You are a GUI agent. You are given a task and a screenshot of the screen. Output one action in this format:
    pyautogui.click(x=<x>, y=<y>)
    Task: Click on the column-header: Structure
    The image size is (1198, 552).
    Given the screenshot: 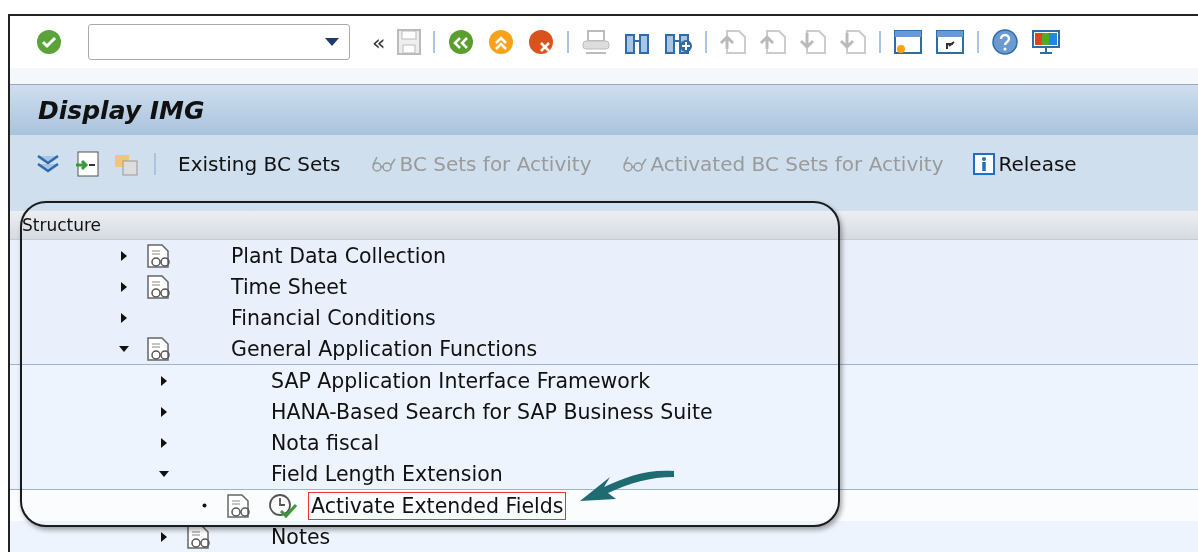 What is the action you would take?
    pyautogui.click(x=604, y=225)
    